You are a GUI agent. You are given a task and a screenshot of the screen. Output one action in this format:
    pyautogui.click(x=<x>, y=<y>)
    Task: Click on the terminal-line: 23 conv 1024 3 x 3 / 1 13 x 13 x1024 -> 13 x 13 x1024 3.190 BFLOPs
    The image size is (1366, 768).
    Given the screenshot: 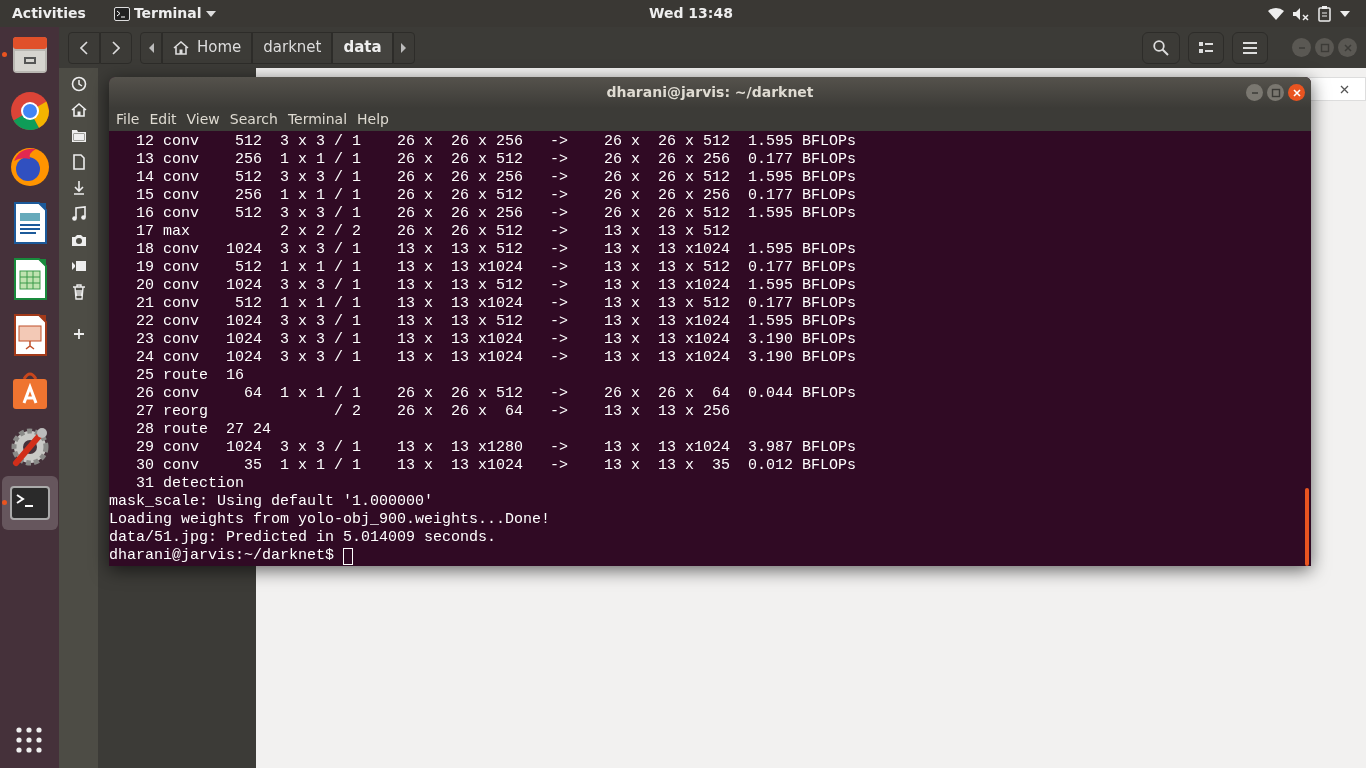 What is the action you would take?
    pyautogui.click(x=496, y=340)
    